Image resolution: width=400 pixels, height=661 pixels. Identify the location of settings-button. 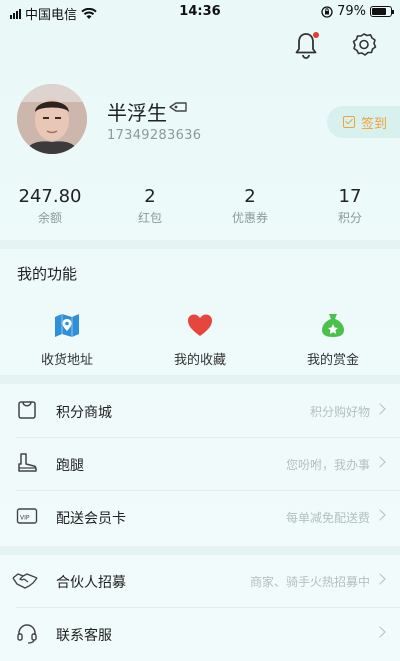
(364, 45).